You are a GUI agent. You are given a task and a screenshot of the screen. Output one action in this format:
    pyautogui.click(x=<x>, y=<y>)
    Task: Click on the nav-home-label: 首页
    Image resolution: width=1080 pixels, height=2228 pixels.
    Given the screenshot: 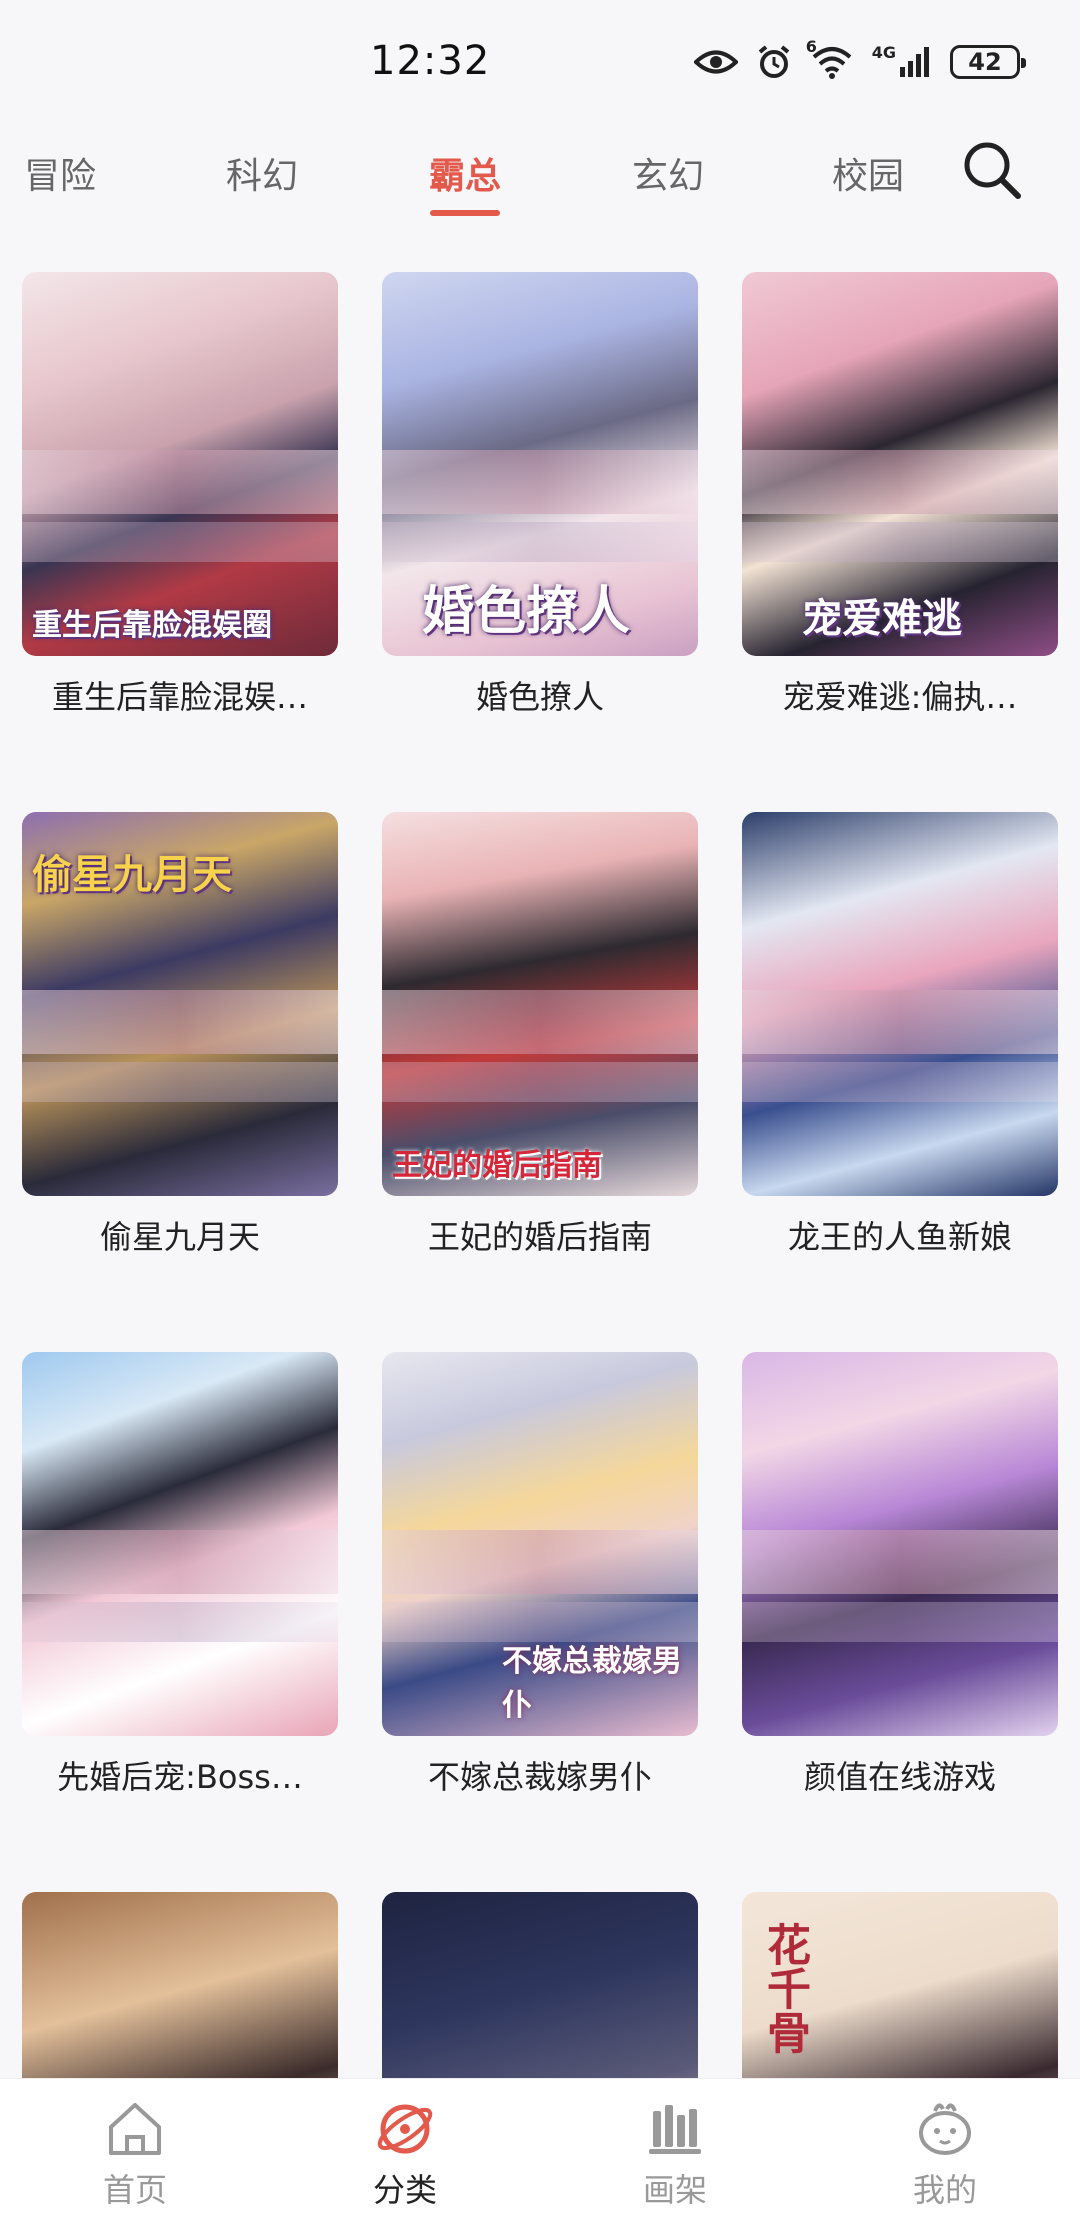 What is the action you would take?
    pyautogui.click(x=134, y=2190)
    